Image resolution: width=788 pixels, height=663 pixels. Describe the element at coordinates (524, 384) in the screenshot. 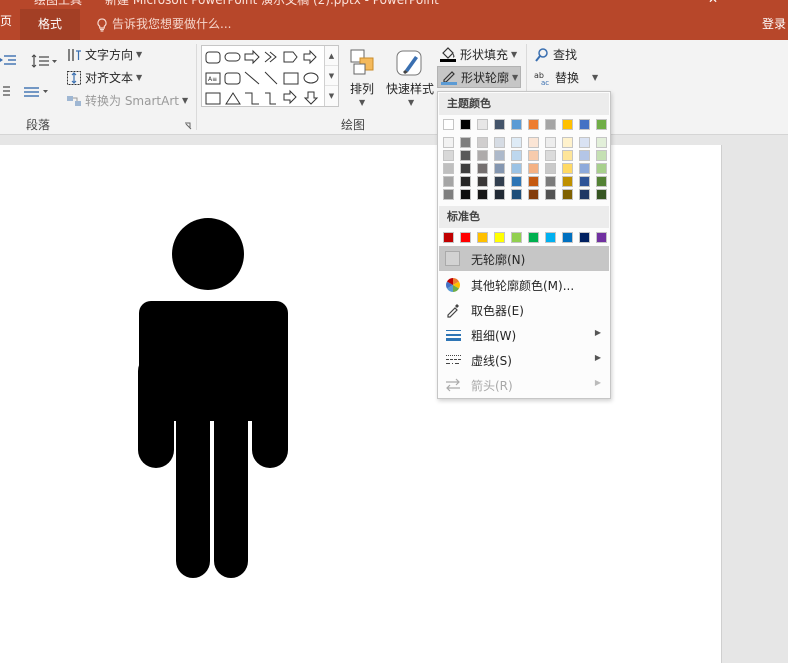

I see `arrows-item: 箭头(R) ▶` at that location.